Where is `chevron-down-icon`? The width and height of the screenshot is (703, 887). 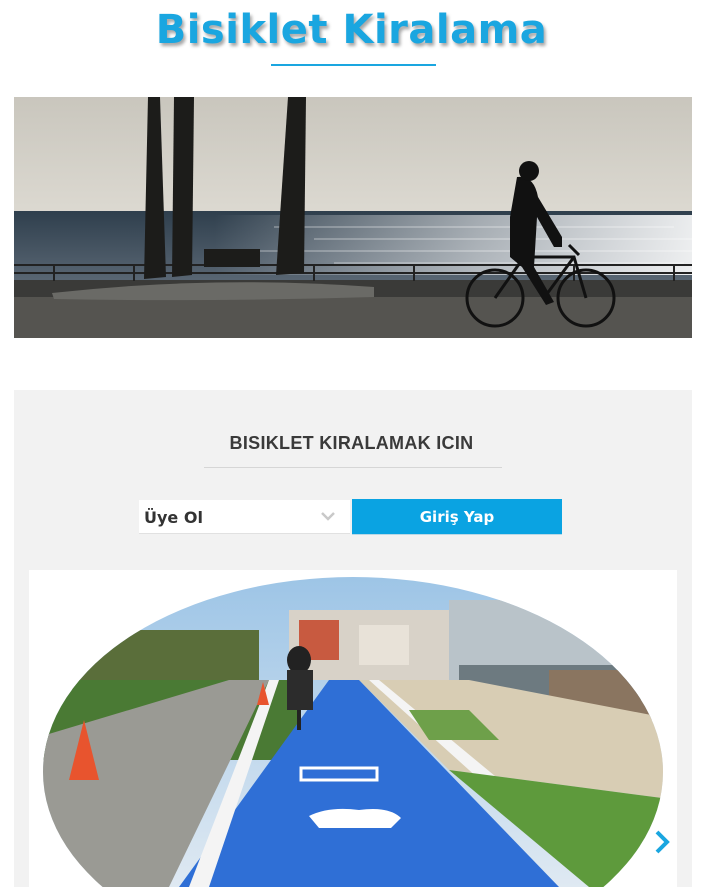
chevron-down-icon is located at coordinates (328, 516).